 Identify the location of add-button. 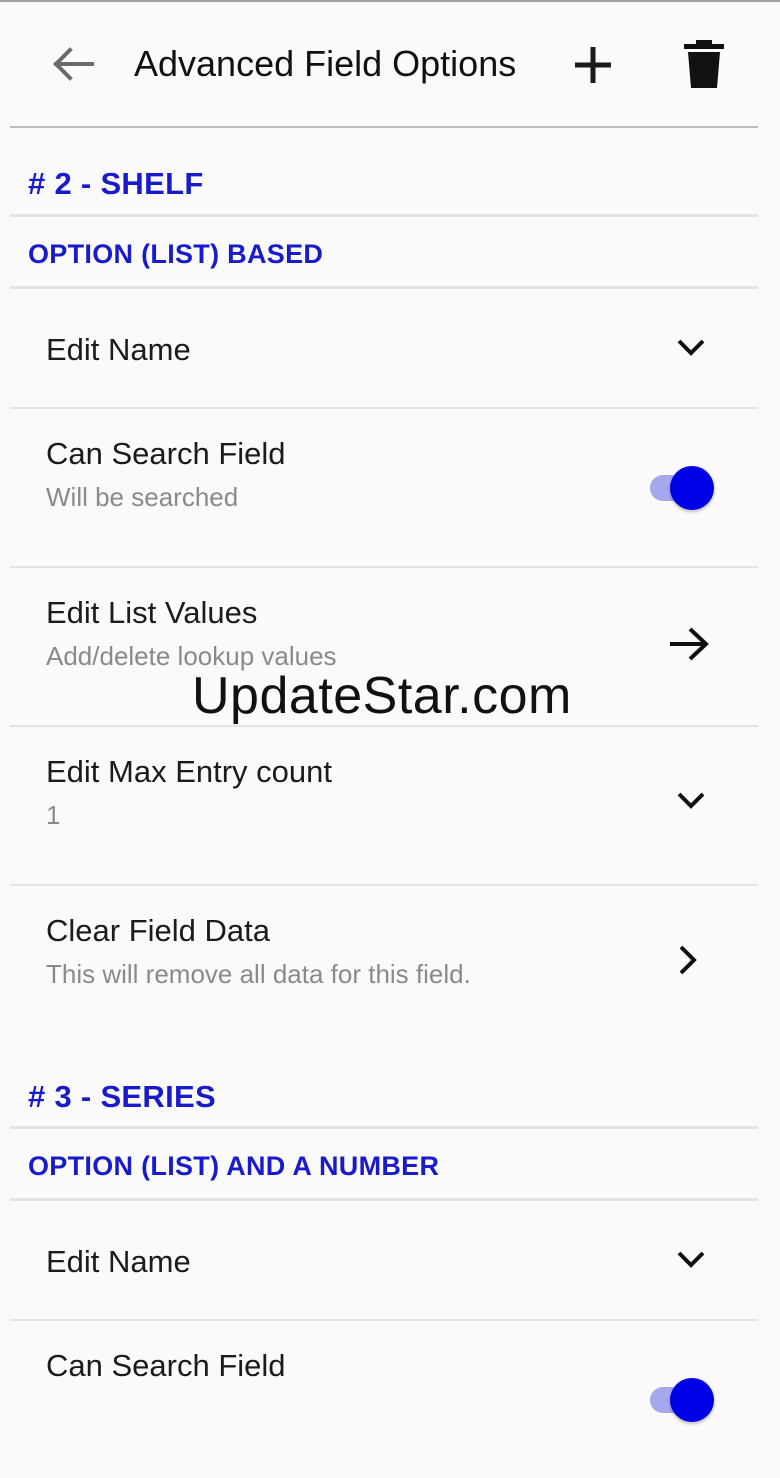
(593, 65).